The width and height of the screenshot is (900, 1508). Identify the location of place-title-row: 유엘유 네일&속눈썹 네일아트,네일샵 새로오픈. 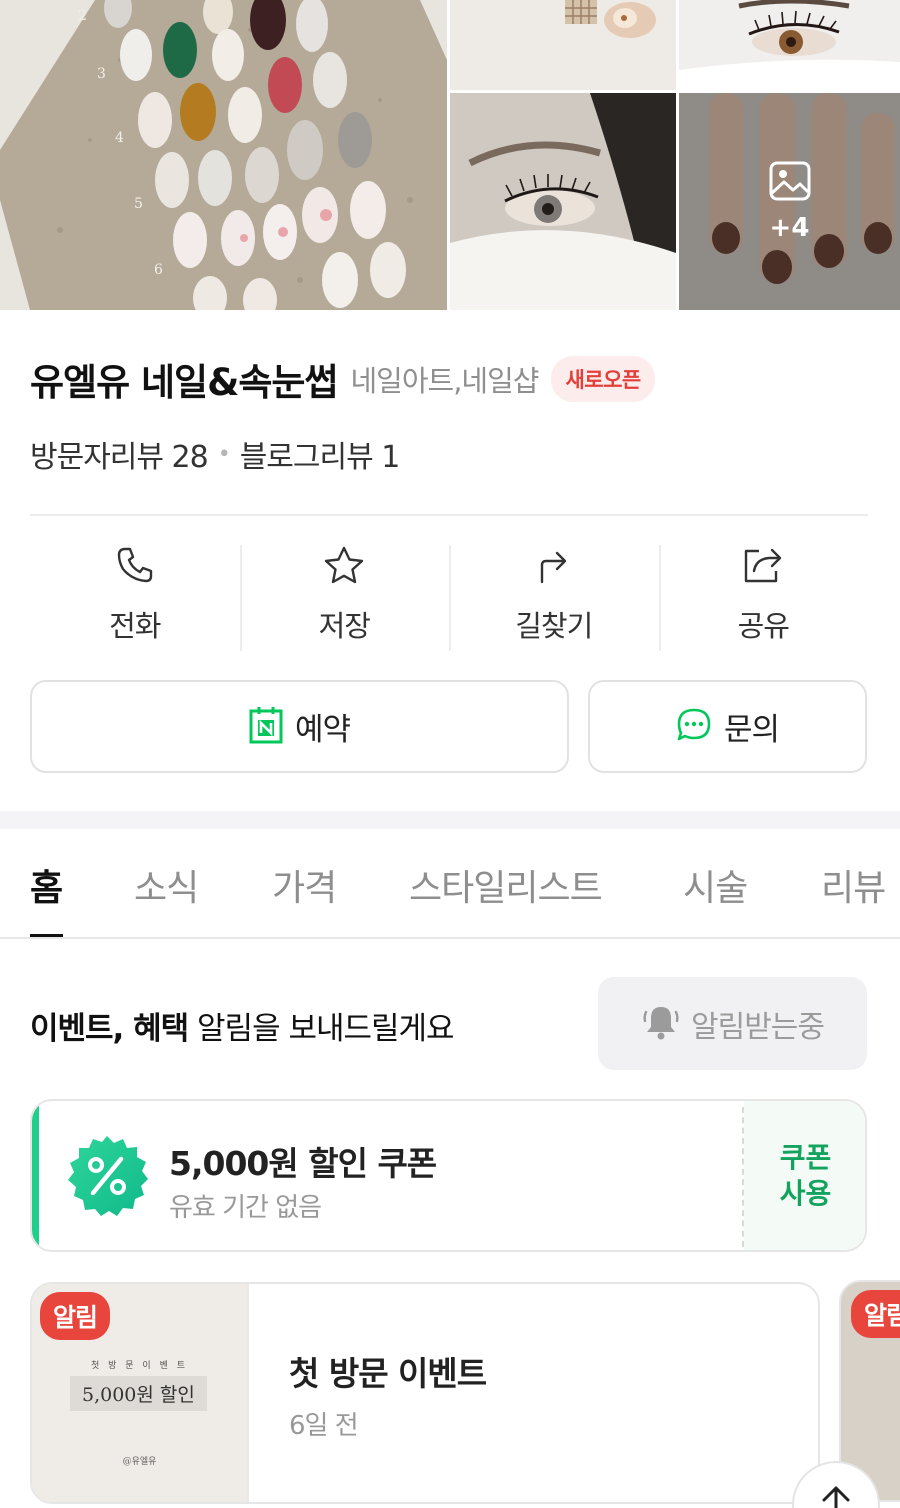
(342, 379).